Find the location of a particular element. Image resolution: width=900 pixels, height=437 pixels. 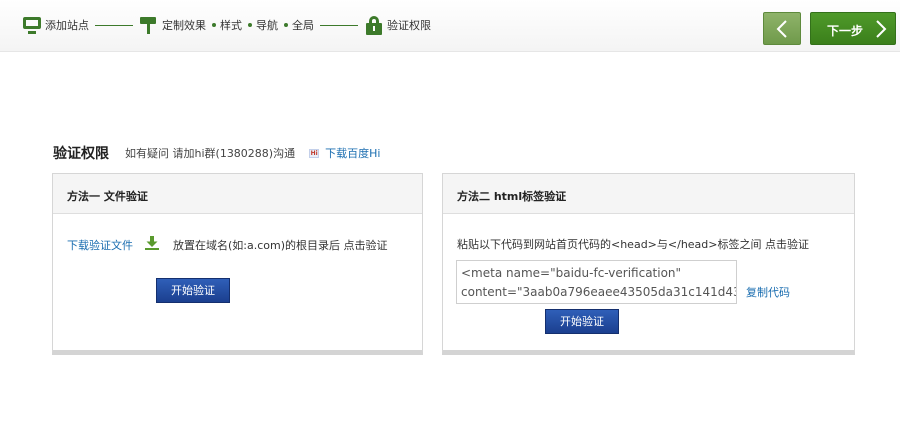

help-text: 如有疑问 请加hi群(1380288)沟通 is located at coordinates (210, 153).